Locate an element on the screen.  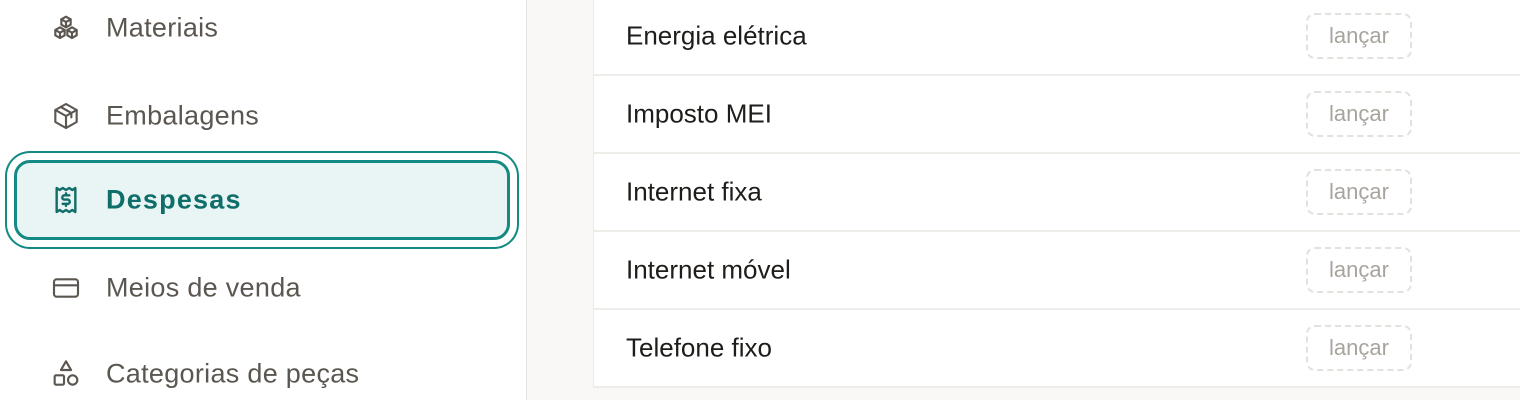
sidebar-item-label: Meios de venda is located at coordinates (203, 287).